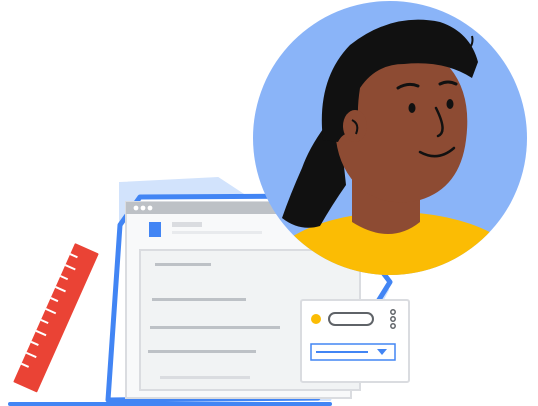  Describe the element at coordinates (143, 208) in the screenshot. I see `window-controls-icon` at that location.